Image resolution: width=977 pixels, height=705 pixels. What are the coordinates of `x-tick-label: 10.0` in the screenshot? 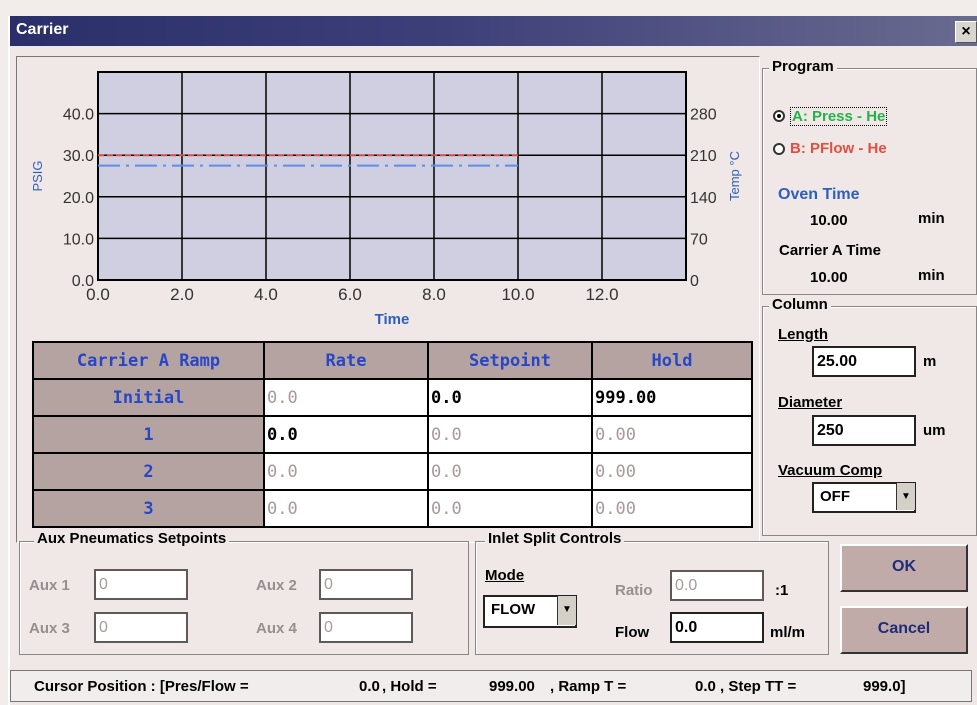 It's located at (517, 294).